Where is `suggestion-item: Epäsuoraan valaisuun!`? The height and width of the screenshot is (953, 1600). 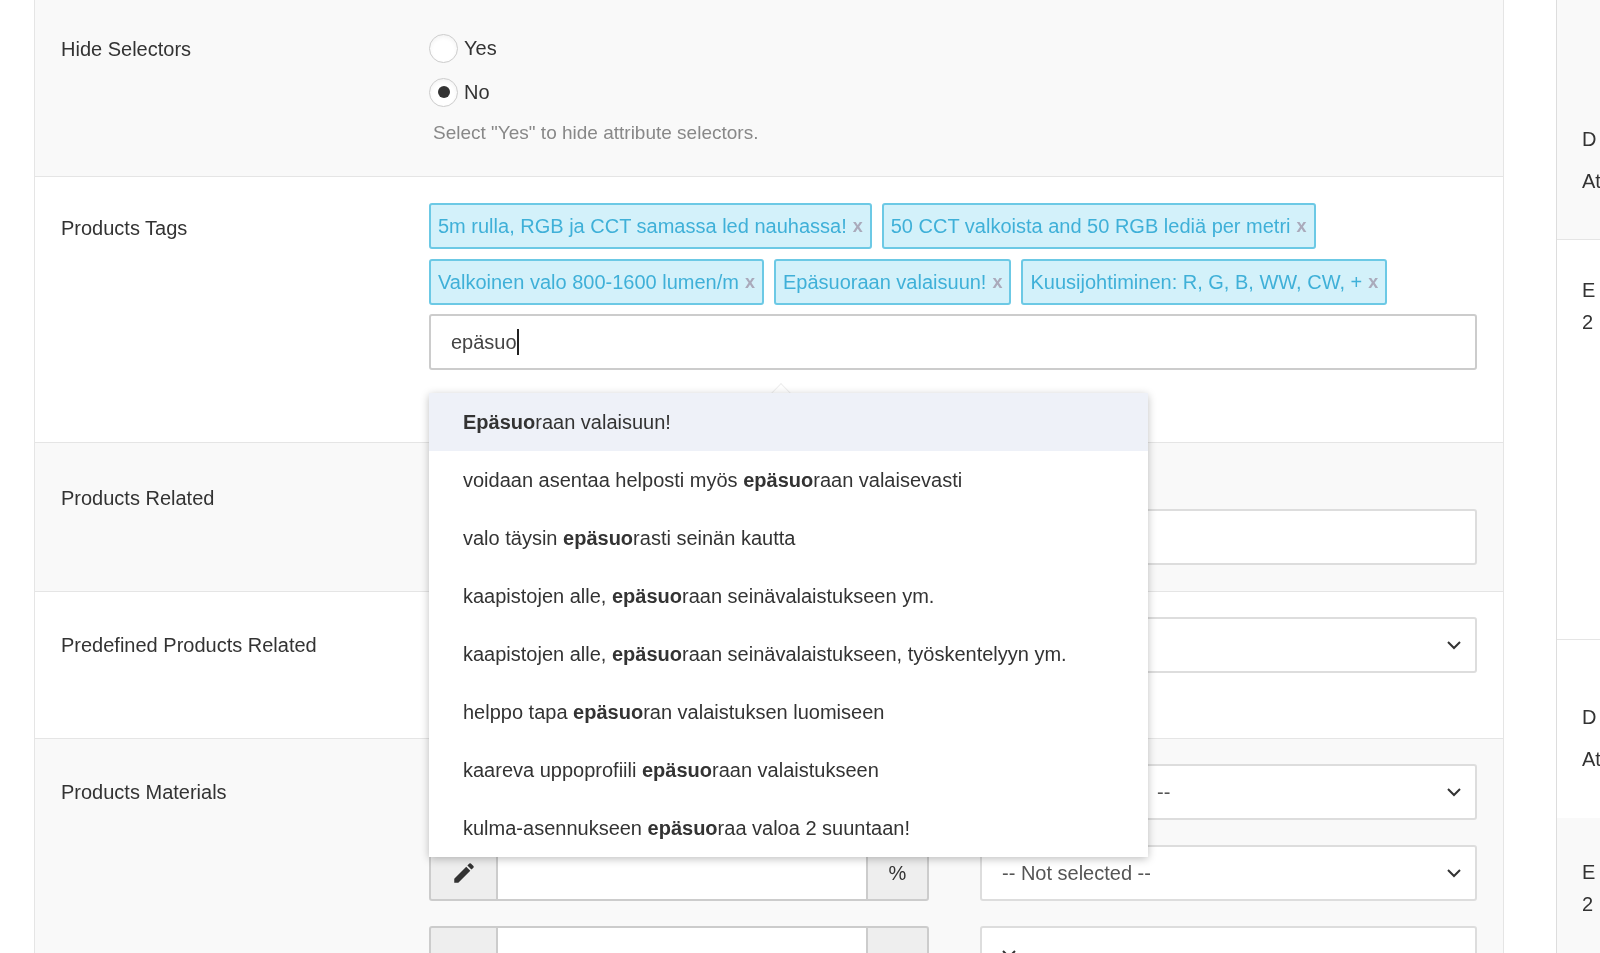 suggestion-item: Epäsuoraan valaisuun! is located at coordinates (788, 422).